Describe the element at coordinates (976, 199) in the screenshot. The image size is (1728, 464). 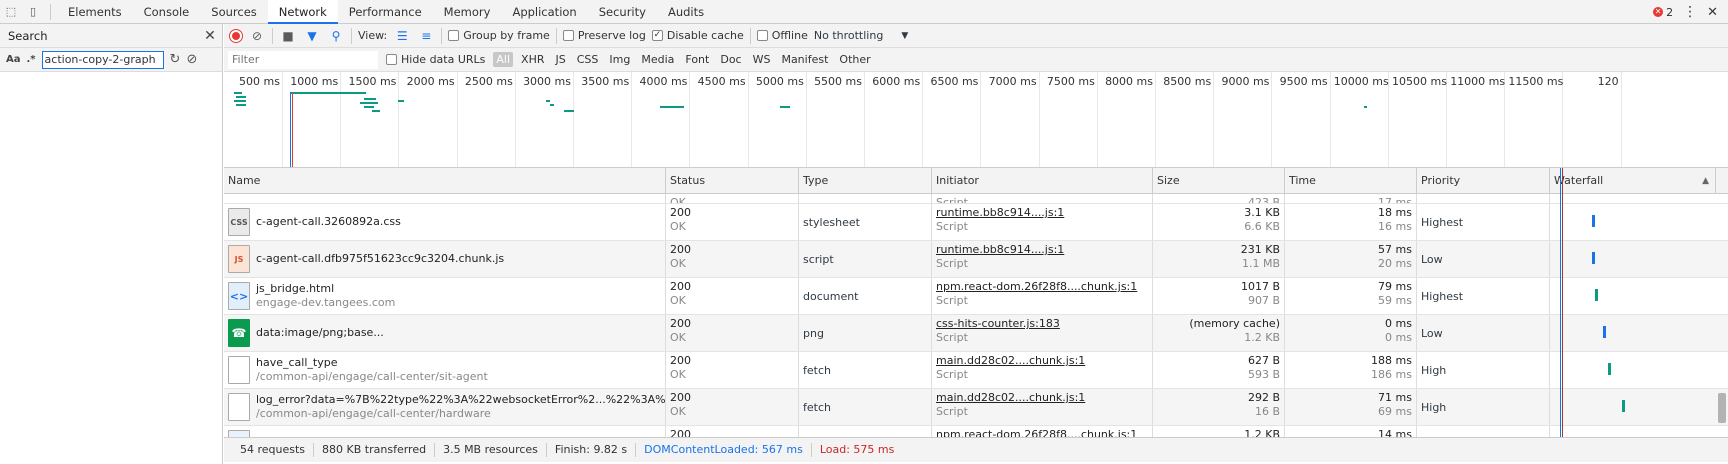
I see `table-row-partial: OK Script 423 B 17 ms` at that location.